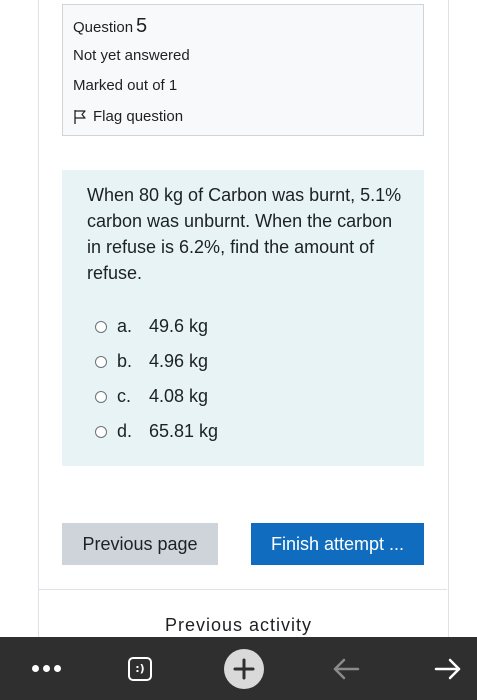  What do you see at coordinates (124, 396) in the screenshot?
I see `answer-letter: c.` at bounding box center [124, 396].